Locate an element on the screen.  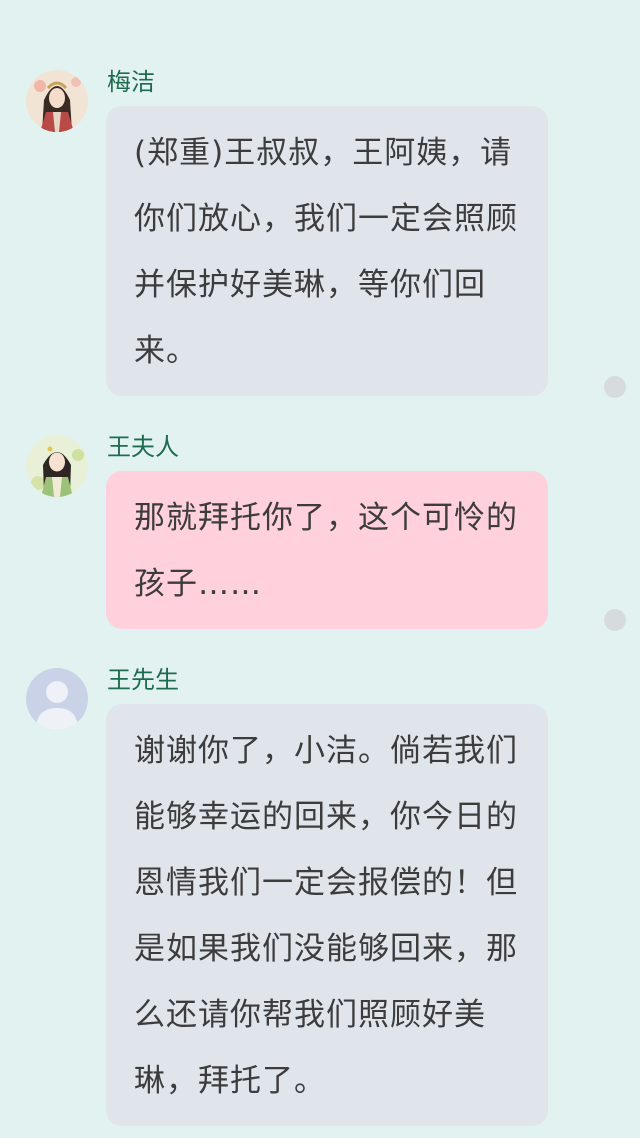
lady-portrait-avatar-icon is located at coordinates (57, 466).